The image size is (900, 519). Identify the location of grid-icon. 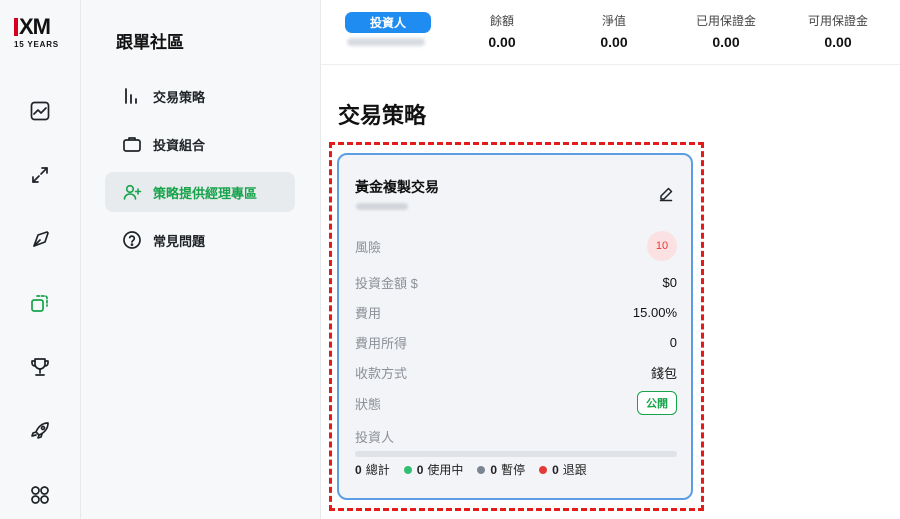
(40, 495).